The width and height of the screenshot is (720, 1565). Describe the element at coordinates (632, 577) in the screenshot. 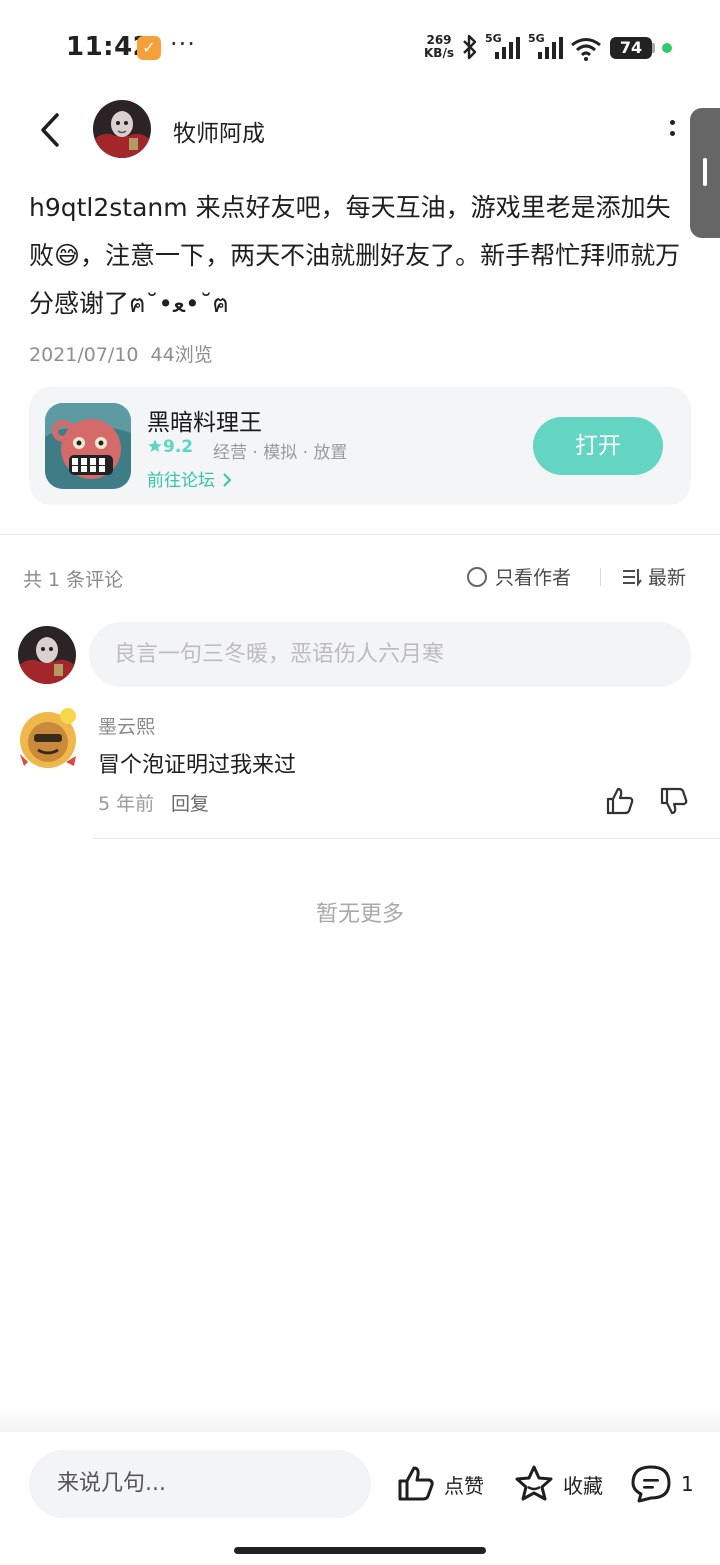

I see `sort-icon` at that location.